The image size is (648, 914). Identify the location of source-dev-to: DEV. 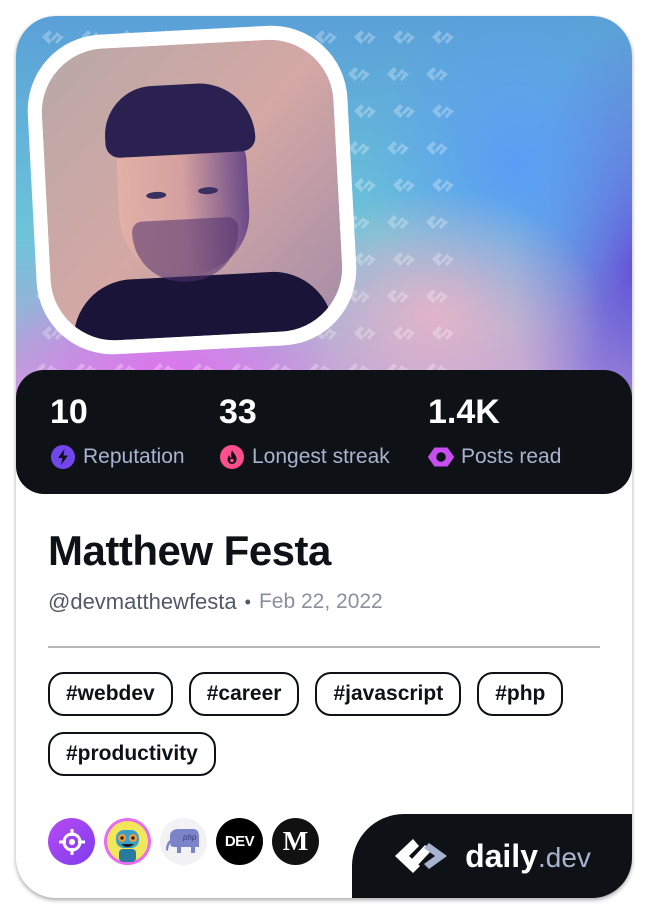
(239, 841).